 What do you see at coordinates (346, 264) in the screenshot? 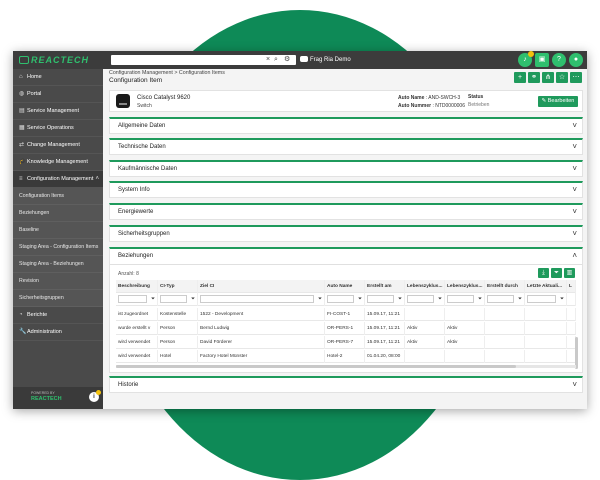
I see `divider` at bounding box center [346, 264].